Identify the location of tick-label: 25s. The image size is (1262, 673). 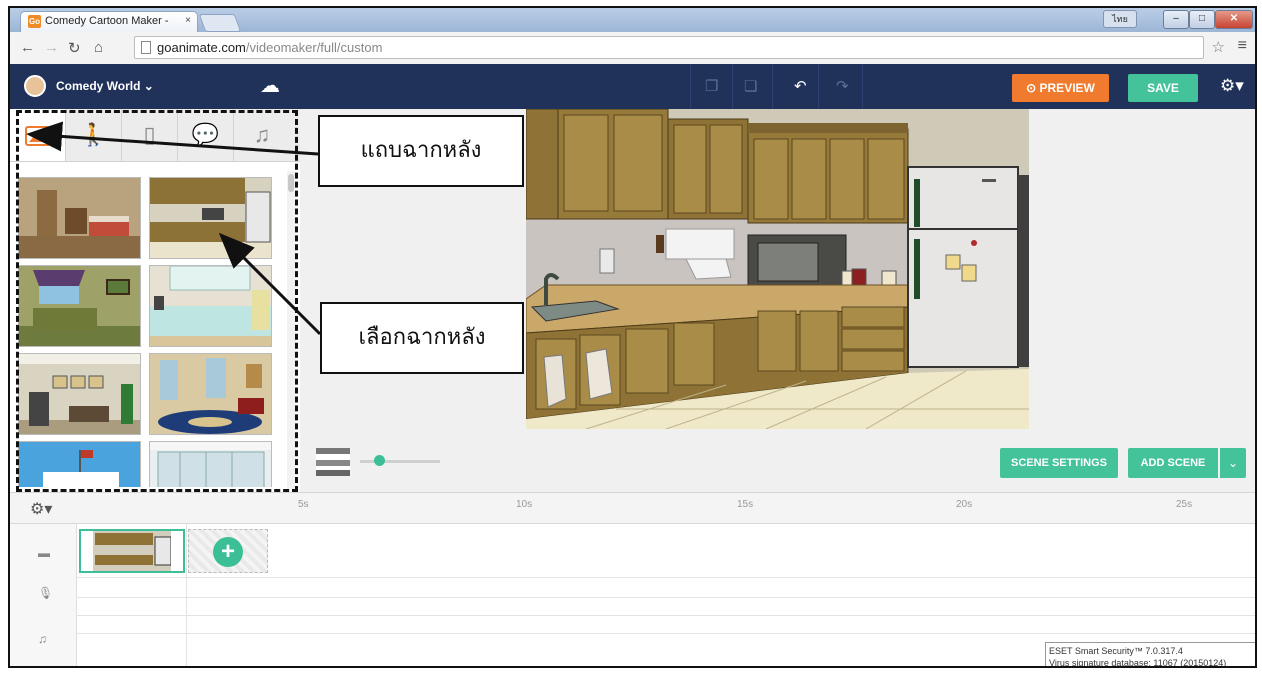
(1184, 504).